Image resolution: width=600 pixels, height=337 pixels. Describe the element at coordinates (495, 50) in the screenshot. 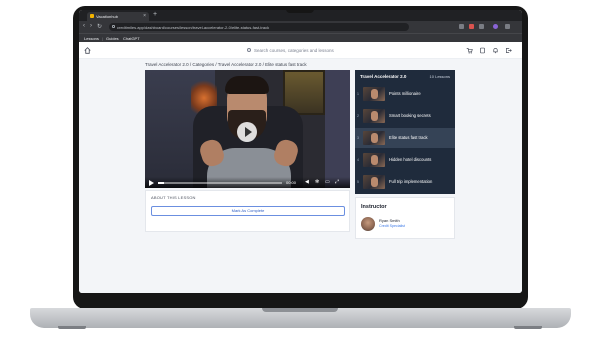

I see `bell-icon` at that location.